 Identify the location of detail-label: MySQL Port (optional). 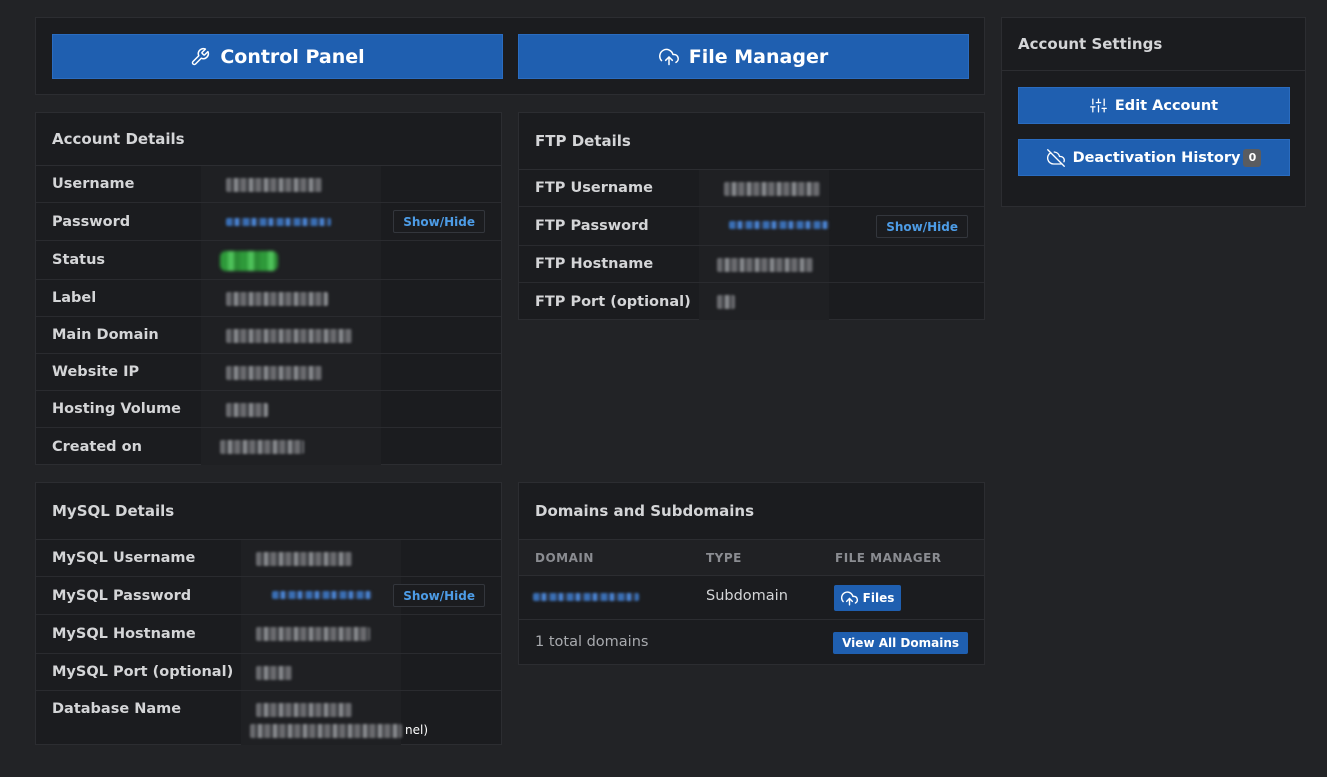
(143, 672).